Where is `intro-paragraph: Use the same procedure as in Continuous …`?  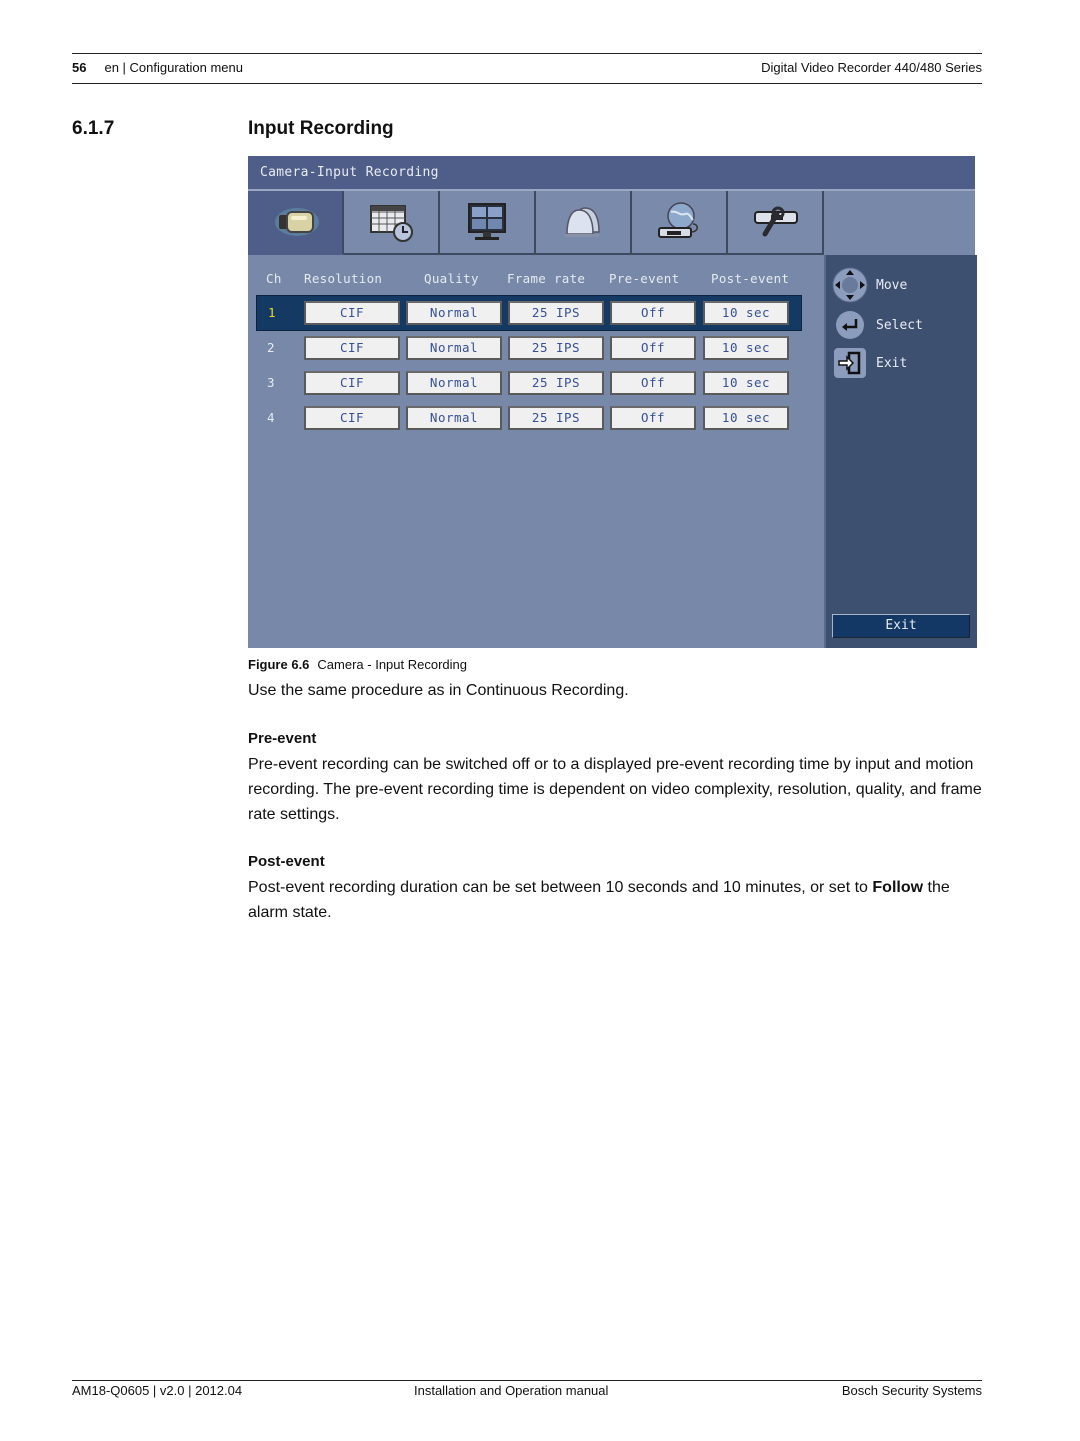
intro-paragraph: Use the same procedure as in Continuous … is located at coordinates (438, 690).